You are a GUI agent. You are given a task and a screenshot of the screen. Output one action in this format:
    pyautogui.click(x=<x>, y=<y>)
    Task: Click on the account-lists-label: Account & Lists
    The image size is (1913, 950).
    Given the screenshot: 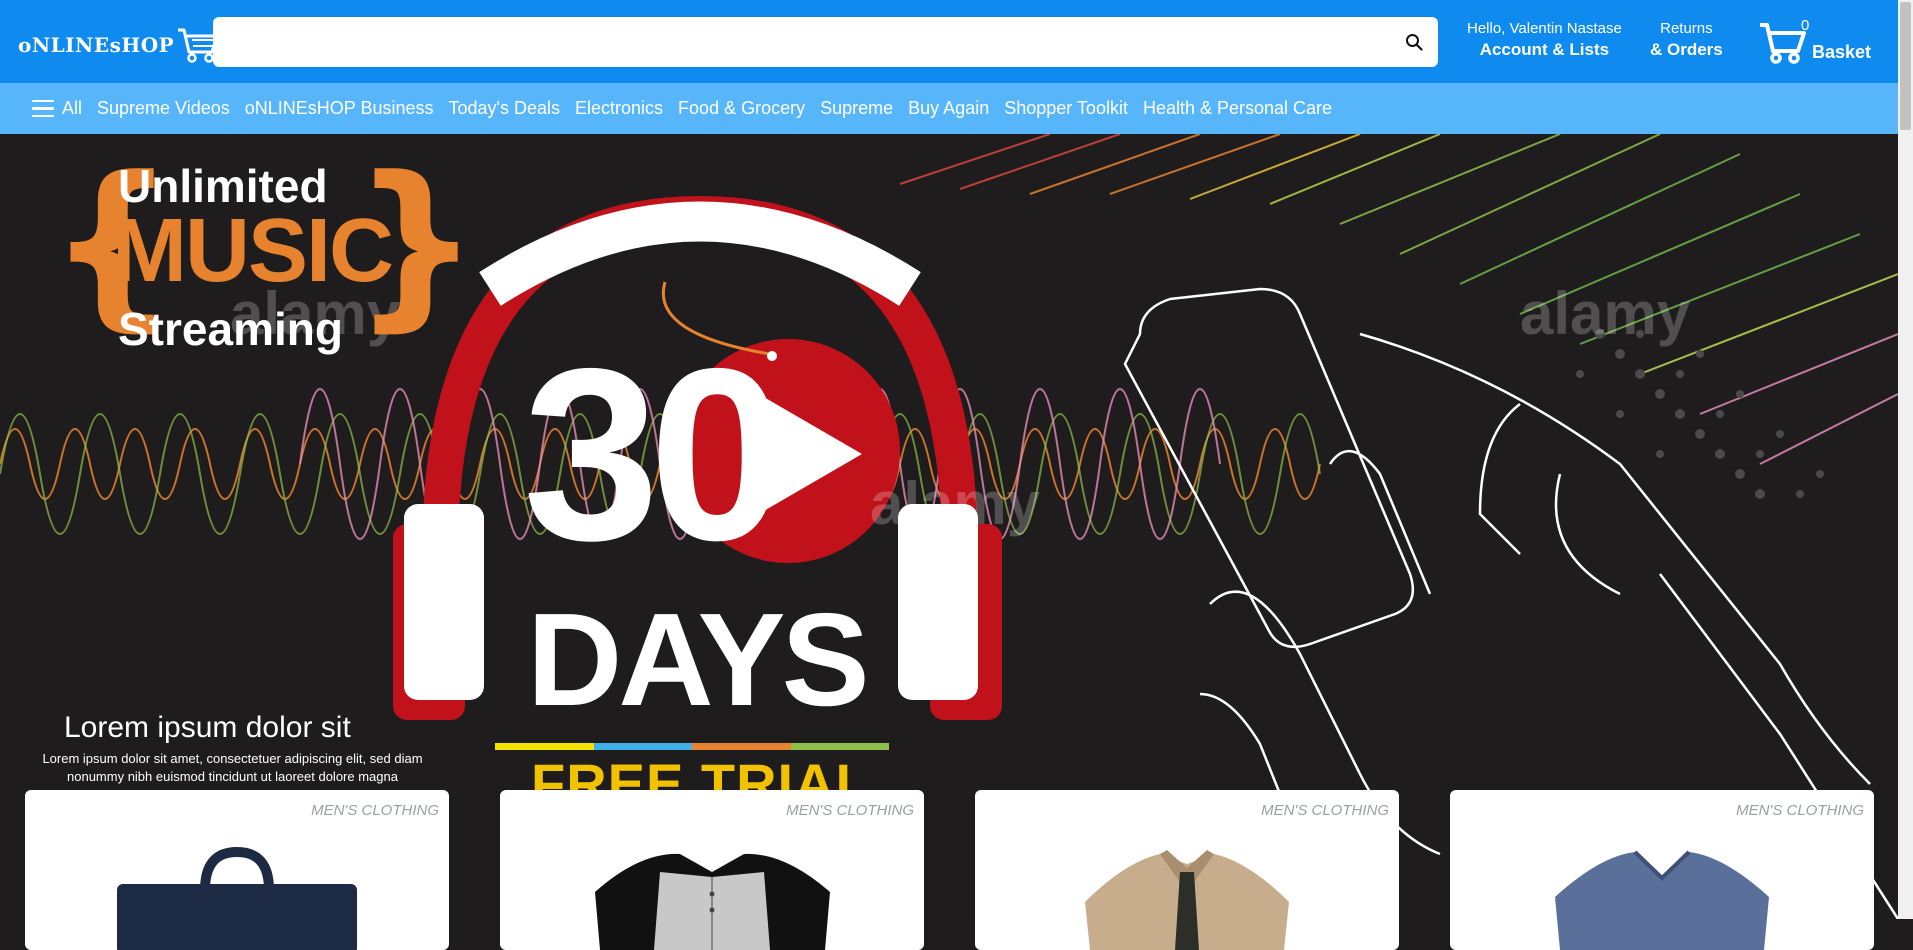 What is the action you would take?
    pyautogui.click(x=1544, y=50)
    